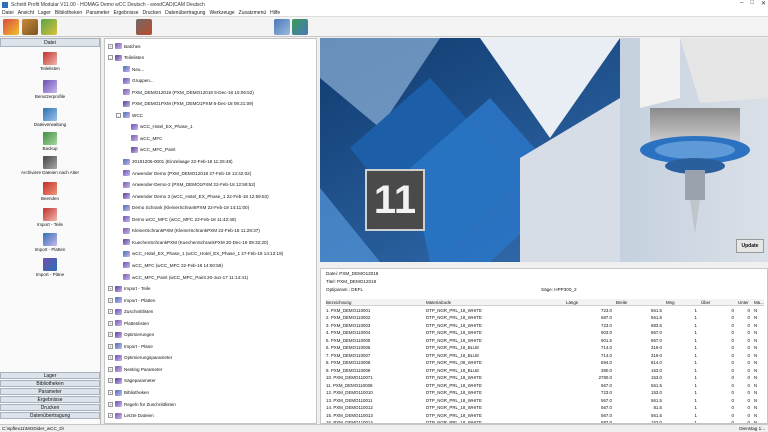 The width and height of the screenshot is (768, 432). I want to click on menu-ansicht: Ansicht, so click(26, 13).